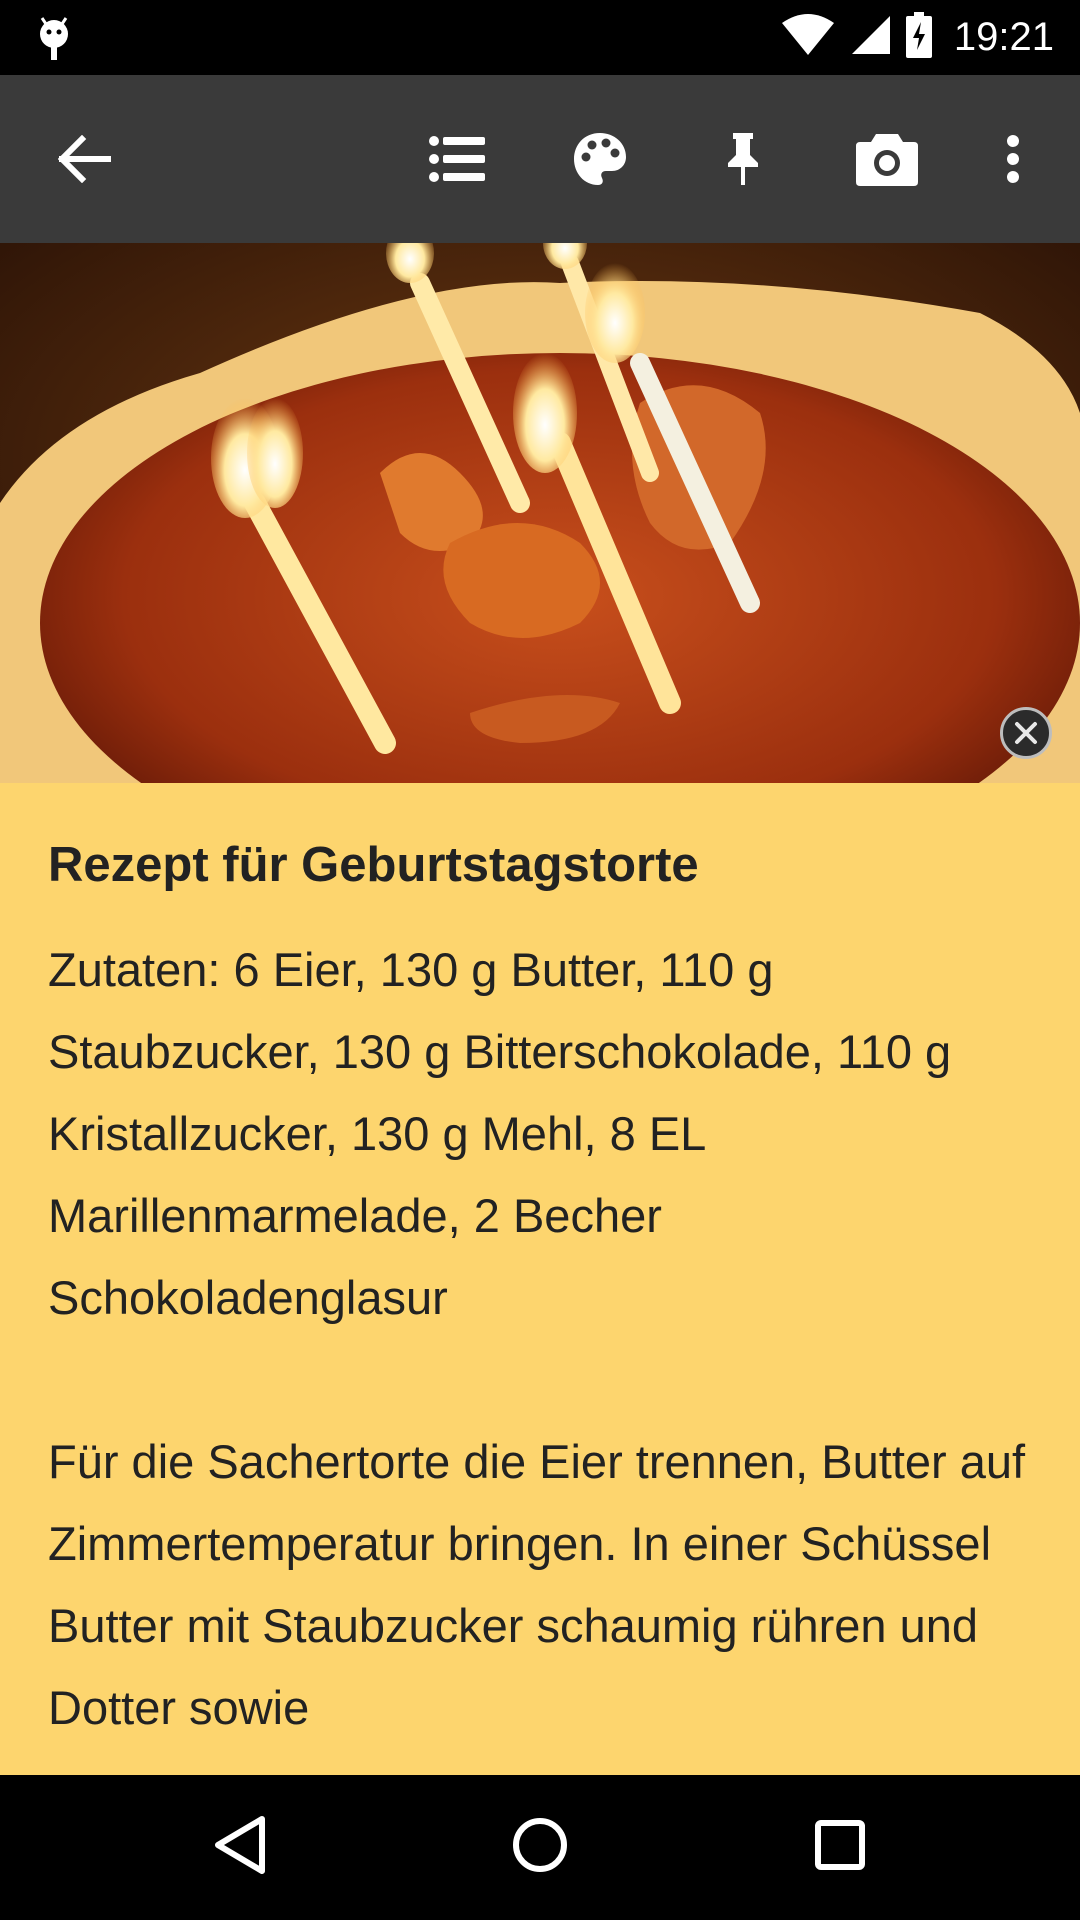 The image size is (1080, 1920). I want to click on checklist-icon, so click(457, 159).